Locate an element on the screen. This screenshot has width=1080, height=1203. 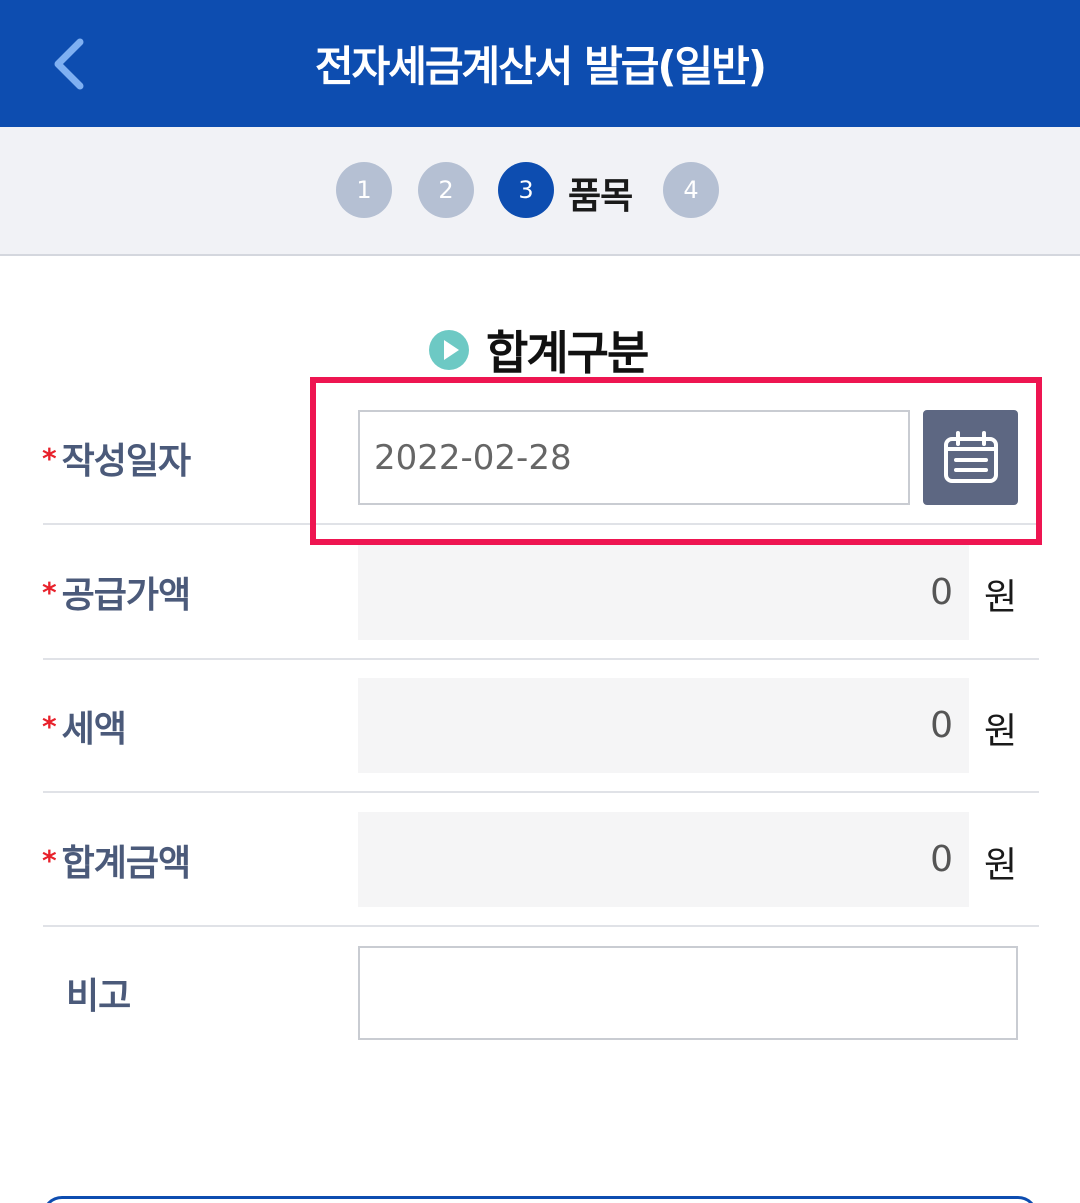
calendar-icon is located at coordinates (970, 456).